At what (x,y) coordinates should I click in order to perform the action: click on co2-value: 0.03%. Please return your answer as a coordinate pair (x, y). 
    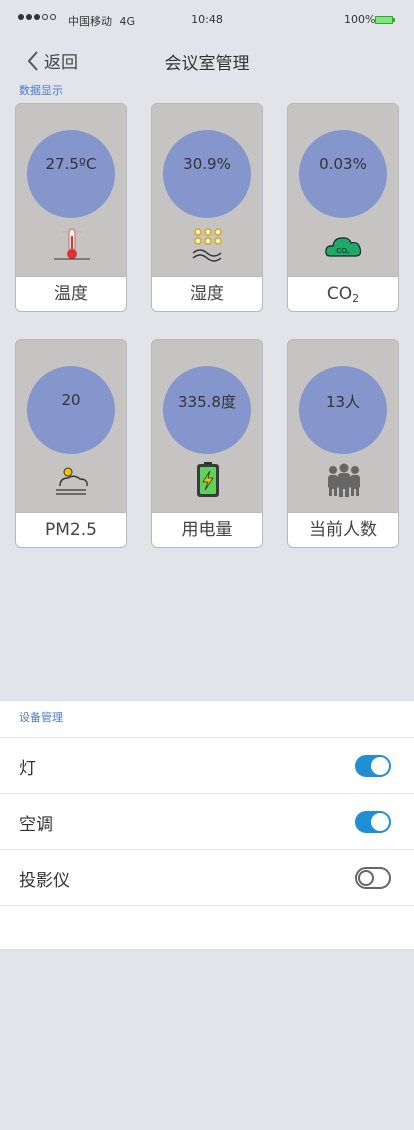
    Looking at the image, I should click on (343, 164).